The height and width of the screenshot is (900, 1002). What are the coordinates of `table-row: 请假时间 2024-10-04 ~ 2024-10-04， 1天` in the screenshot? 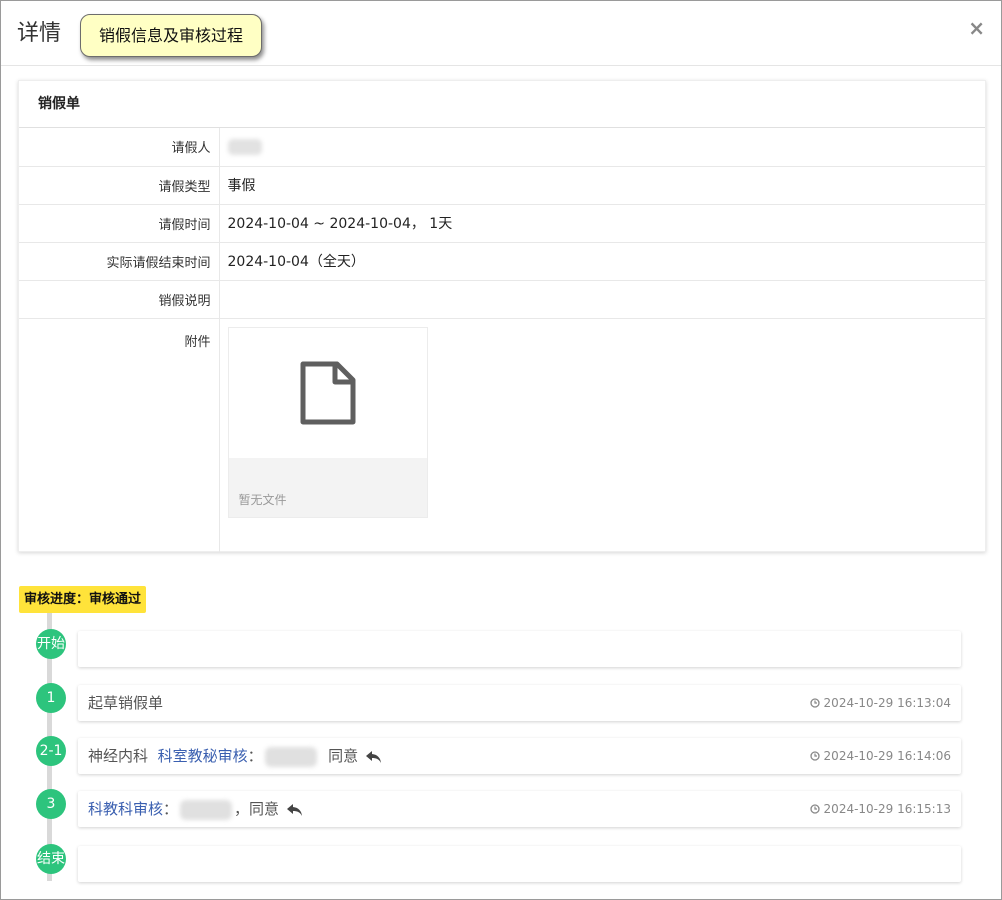 It's located at (502, 223).